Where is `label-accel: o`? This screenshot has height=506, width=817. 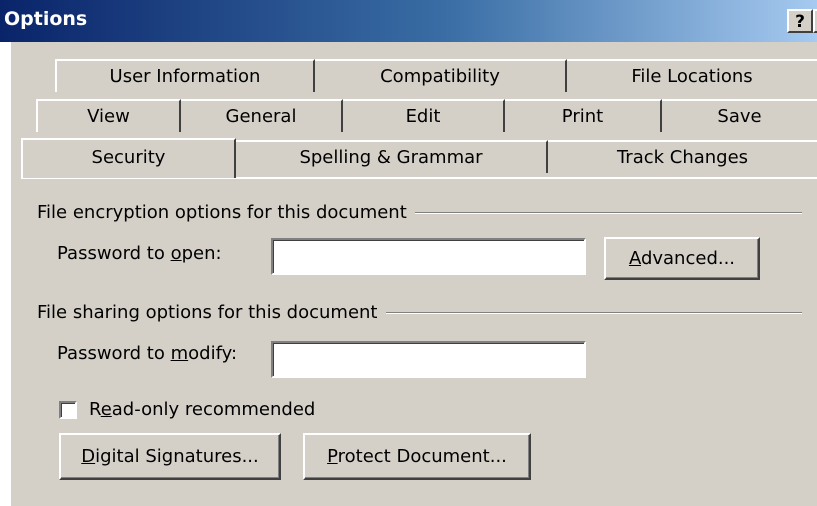 label-accel: o is located at coordinates (176, 253).